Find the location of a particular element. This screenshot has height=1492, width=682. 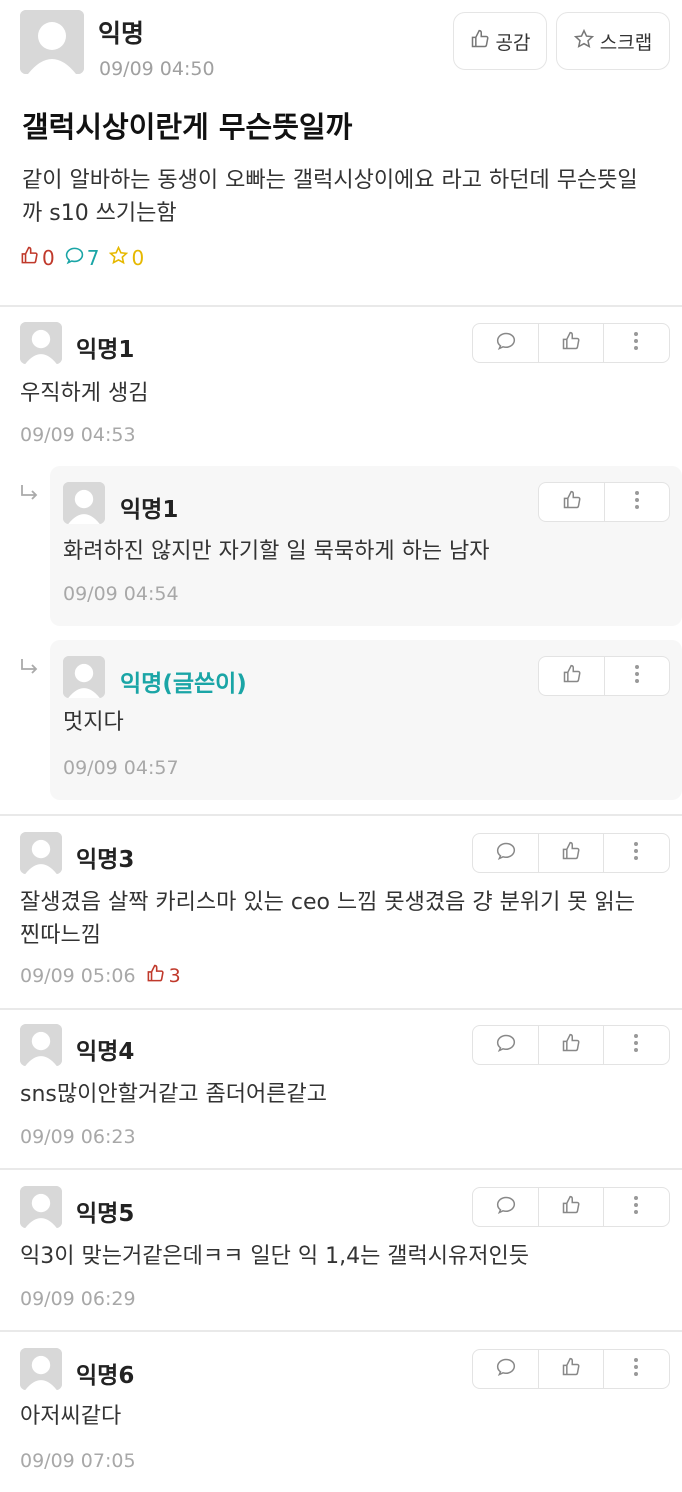

comment-author: 익명5 is located at coordinates (105, 1214).